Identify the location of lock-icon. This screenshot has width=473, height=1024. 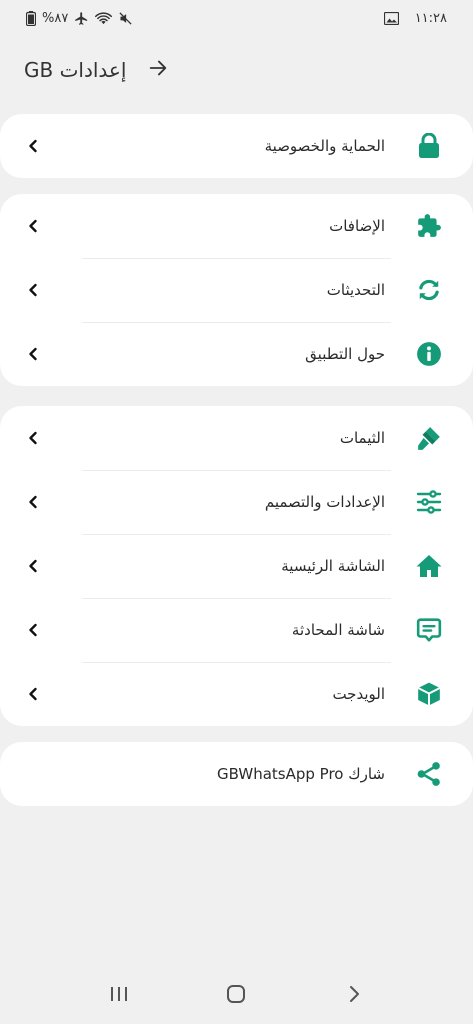
(429, 146).